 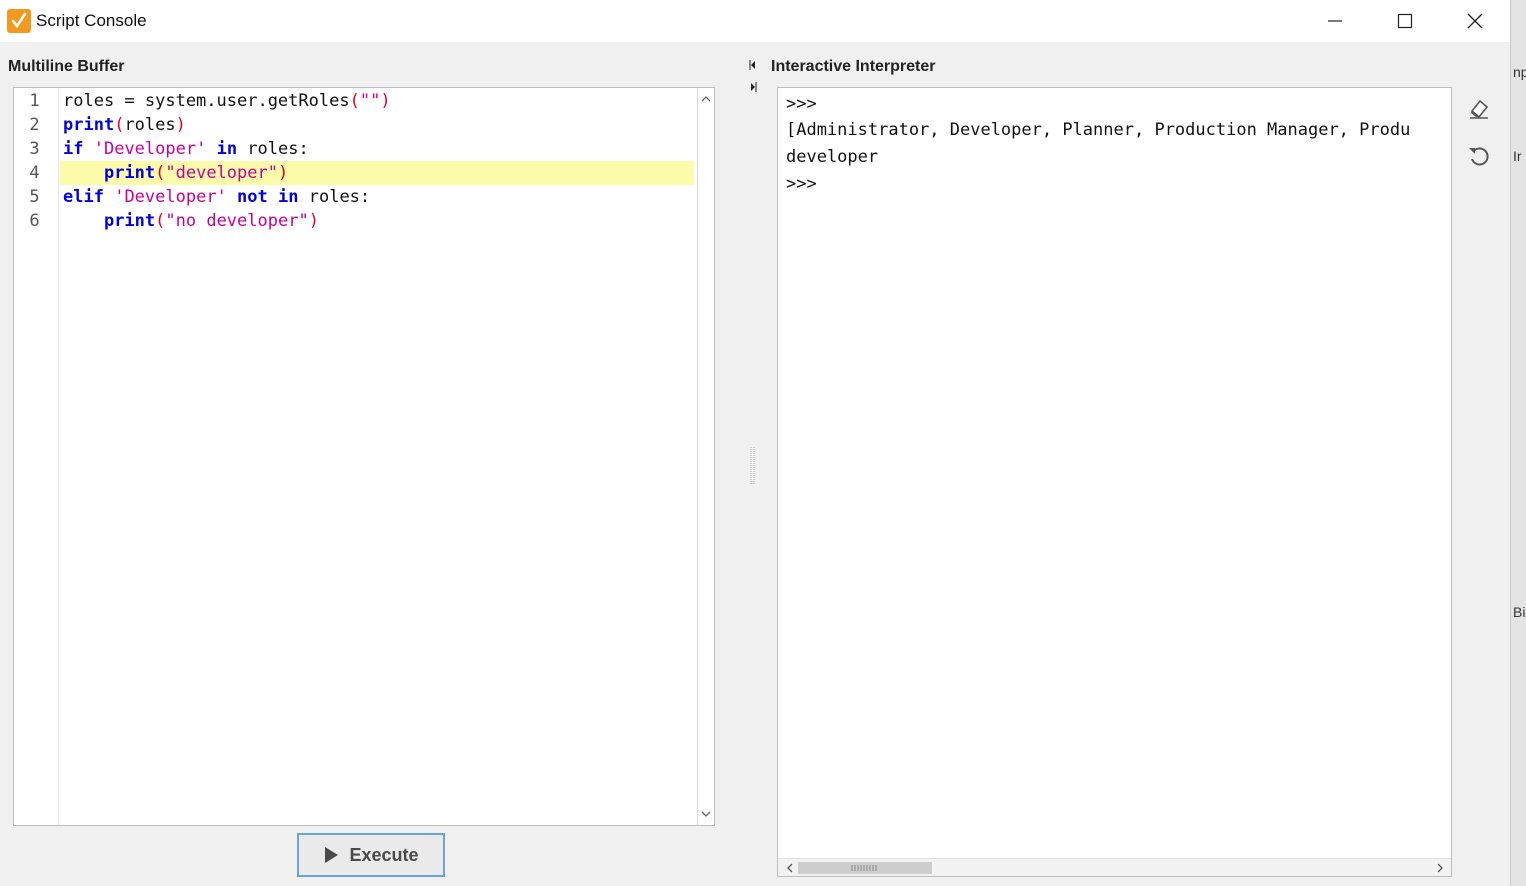 I want to click on scroll-up-icon, so click(x=706, y=99).